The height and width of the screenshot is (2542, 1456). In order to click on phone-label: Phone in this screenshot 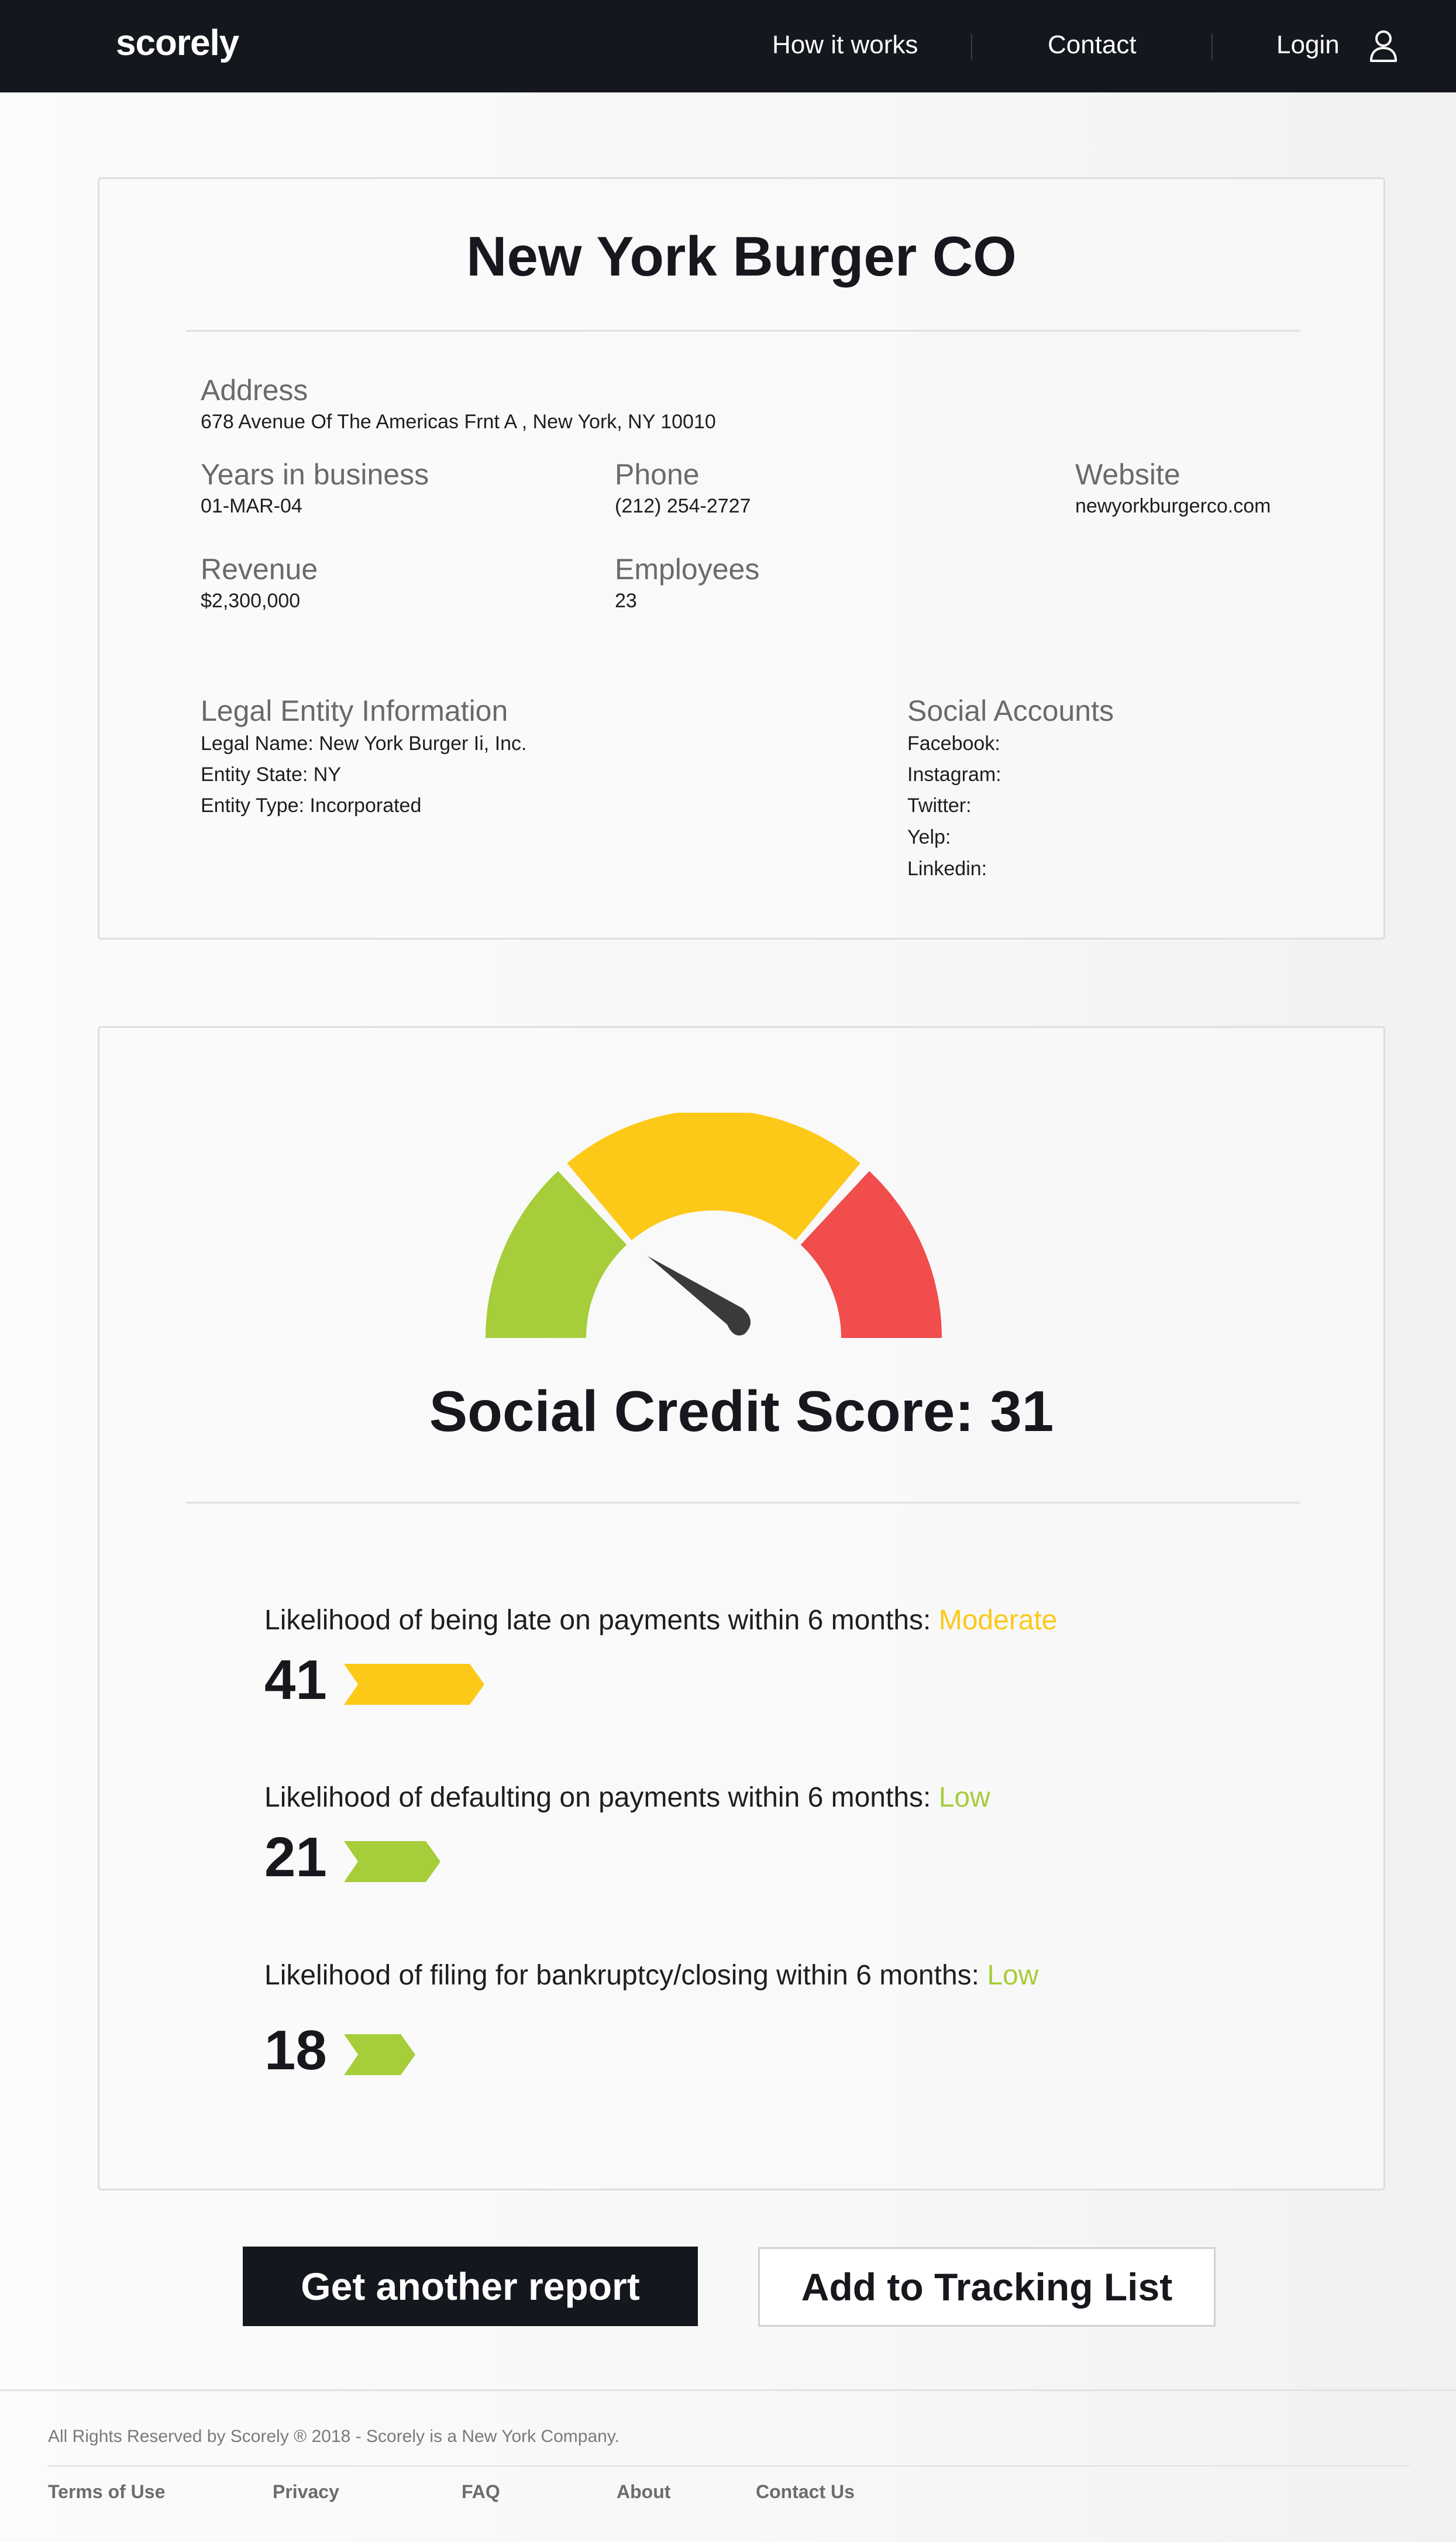, I will do `click(657, 474)`.